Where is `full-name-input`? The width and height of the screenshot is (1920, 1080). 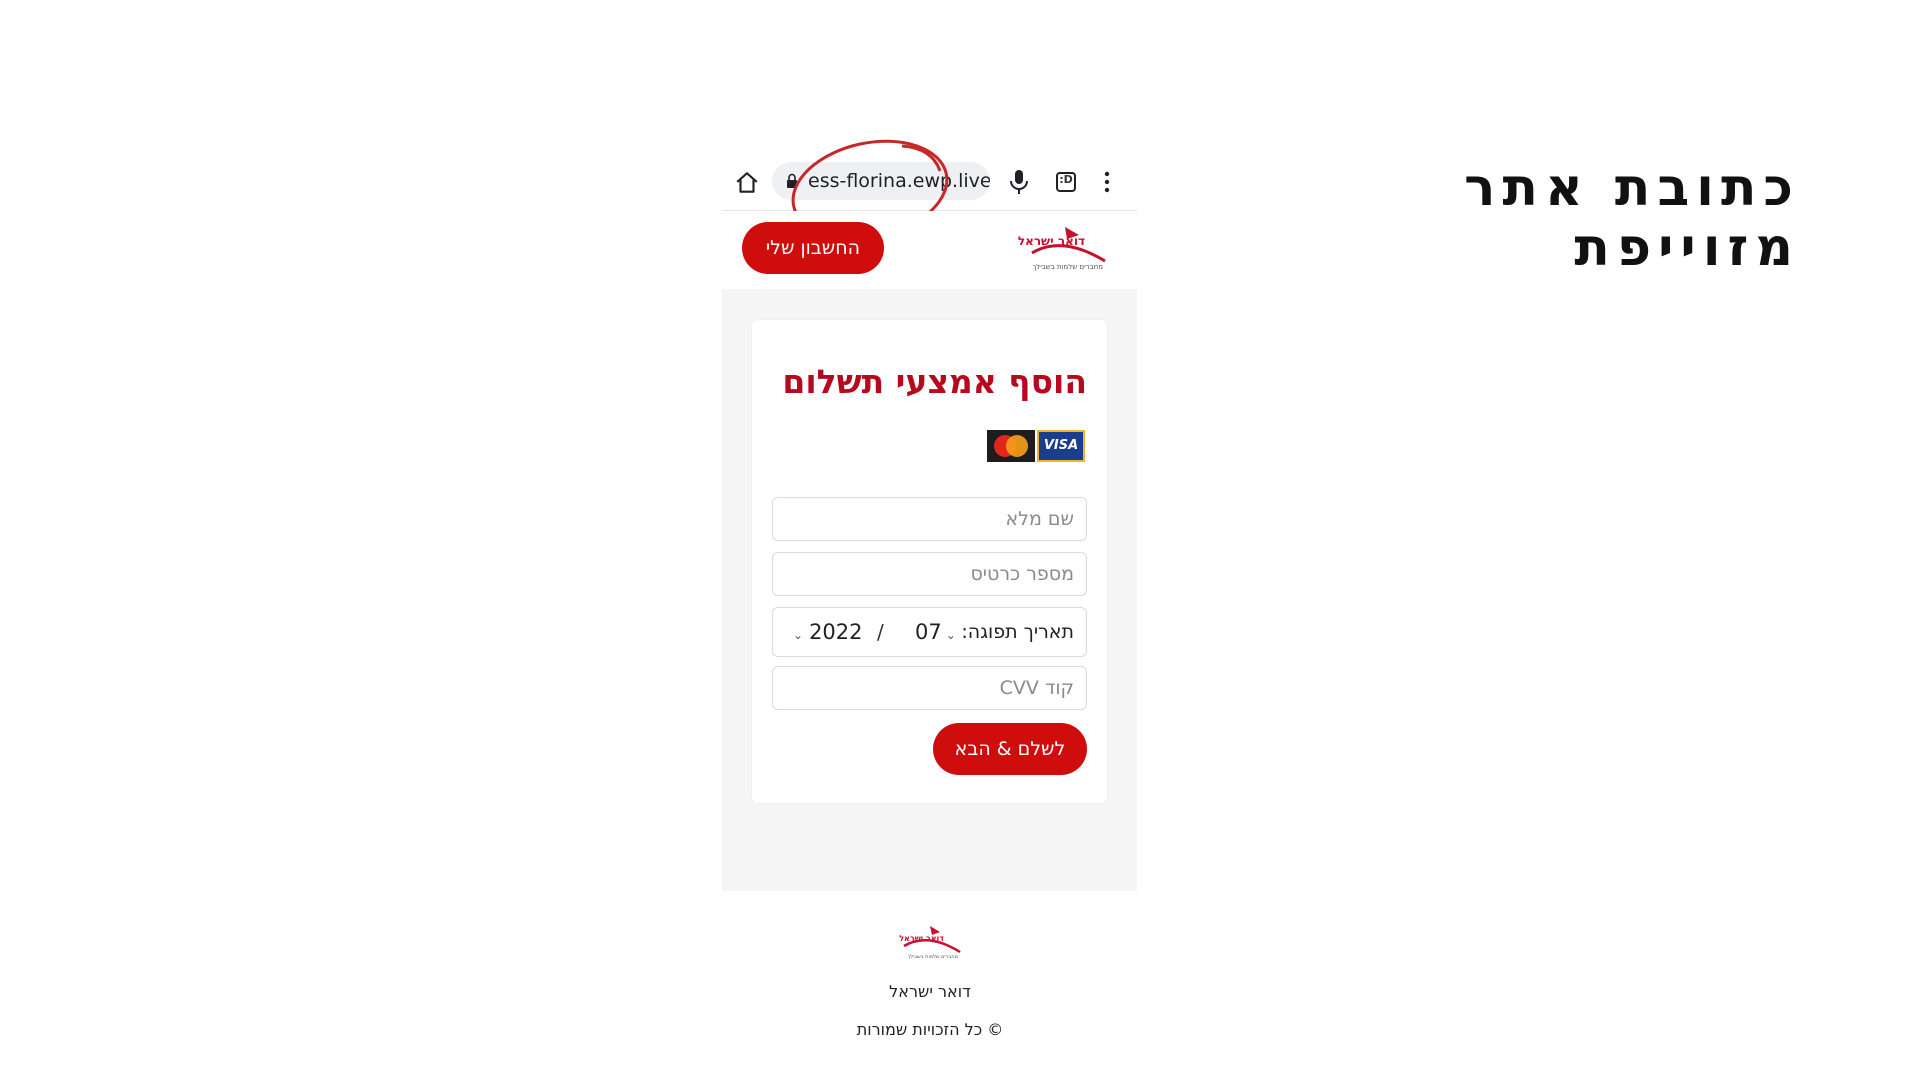 full-name-input is located at coordinates (929, 519).